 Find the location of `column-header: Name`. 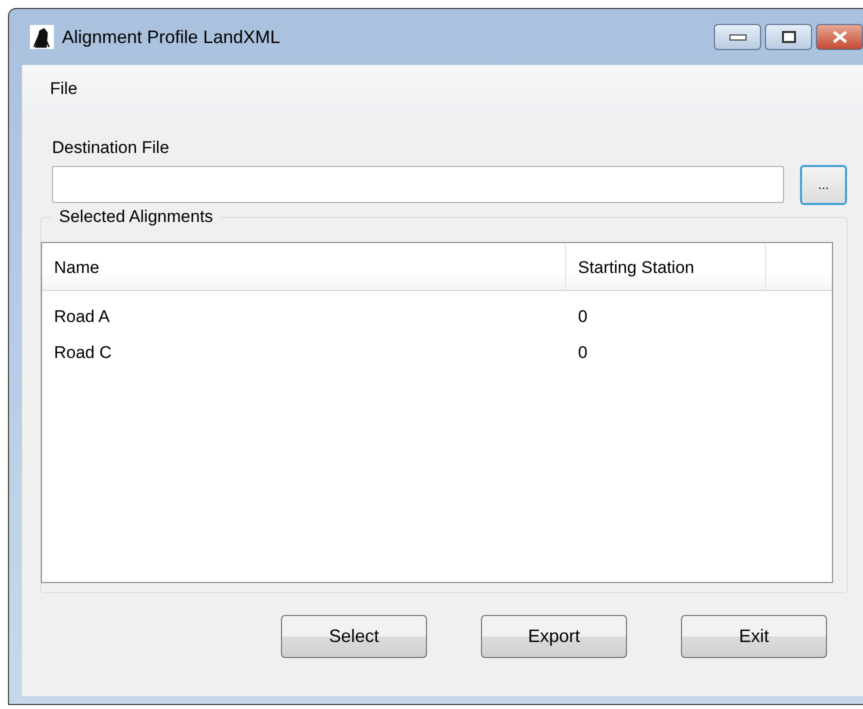

column-header: Name is located at coordinates (304, 266).